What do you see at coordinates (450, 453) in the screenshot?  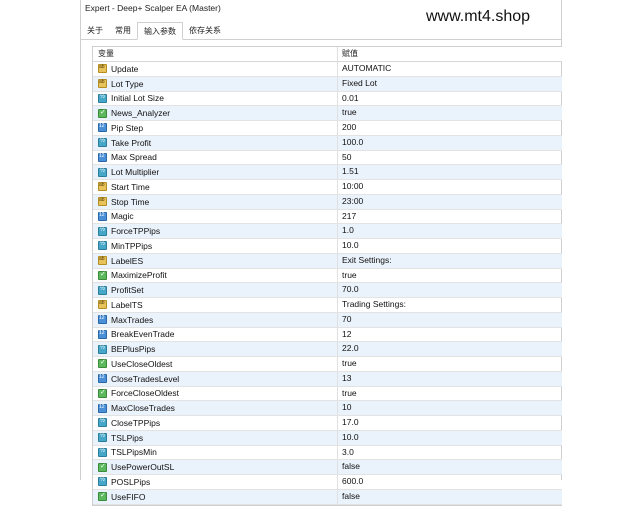 I see `value-cell: 3.0` at bounding box center [450, 453].